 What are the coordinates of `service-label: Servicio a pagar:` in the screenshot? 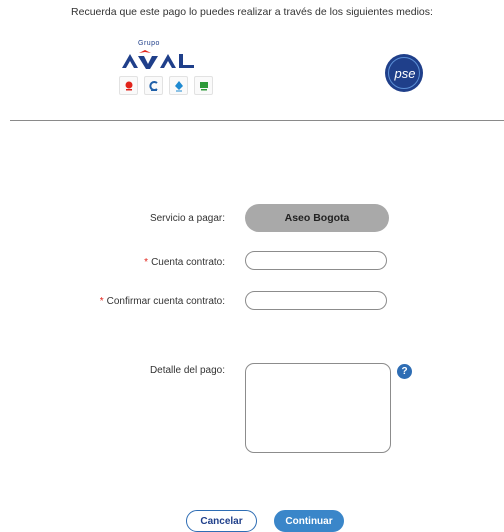 It's located at (187, 218).